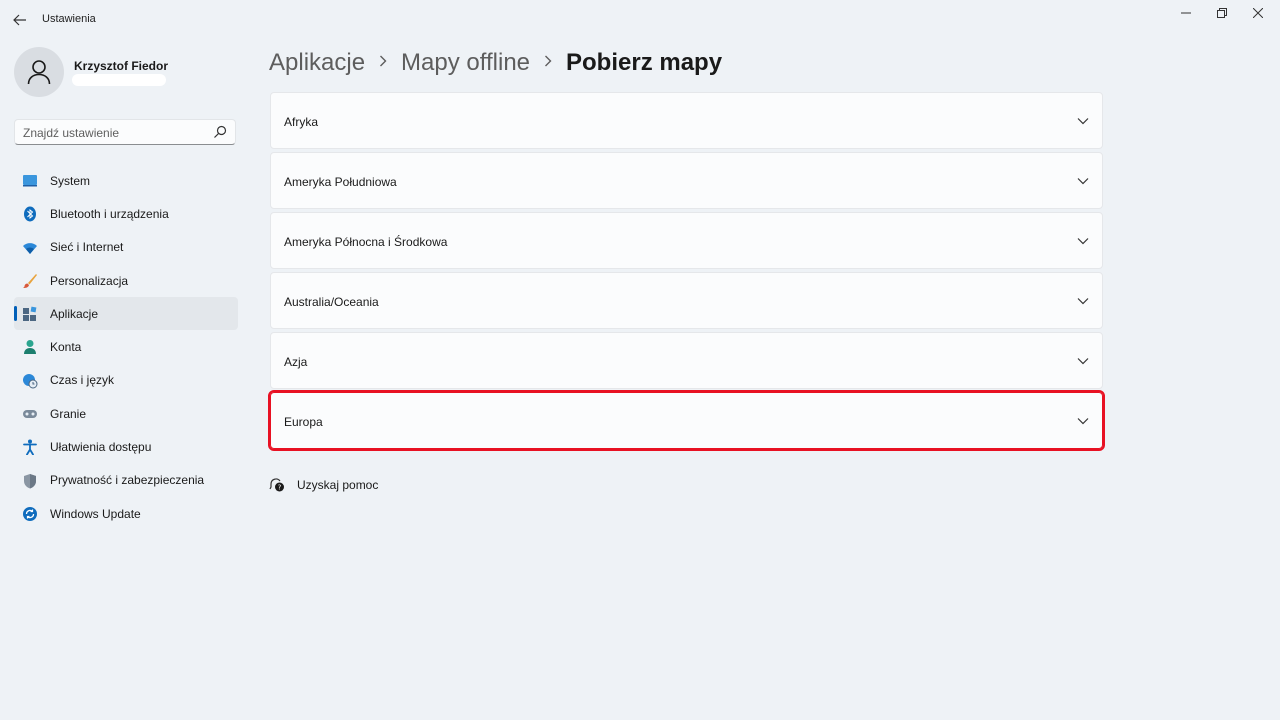 The image size is (1280, 720). Describe the element at coordinates (276, 485) in the screenshot. I see `help-chat-icon: ?` at that location.